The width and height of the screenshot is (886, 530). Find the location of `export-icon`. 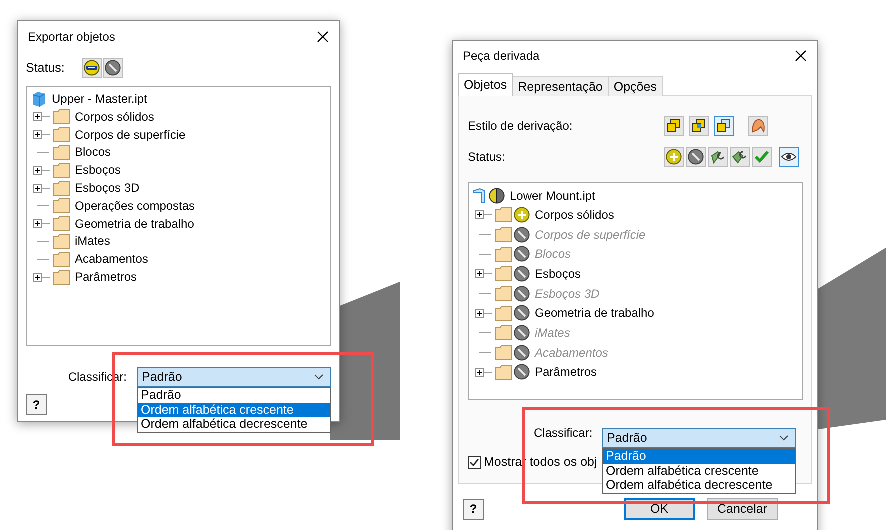

export-icon is located at coordinates (92, 68).